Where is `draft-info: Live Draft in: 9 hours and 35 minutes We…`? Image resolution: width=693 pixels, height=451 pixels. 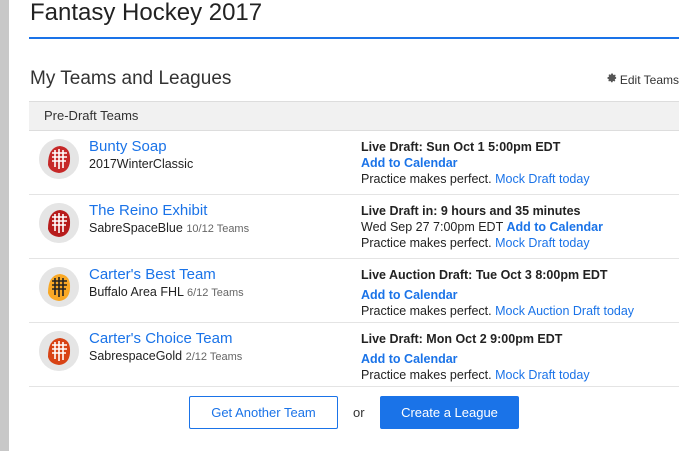 draft-info: Live Draft in: 9 hours and 35 minutes We… is located at coordinates (520, 227).